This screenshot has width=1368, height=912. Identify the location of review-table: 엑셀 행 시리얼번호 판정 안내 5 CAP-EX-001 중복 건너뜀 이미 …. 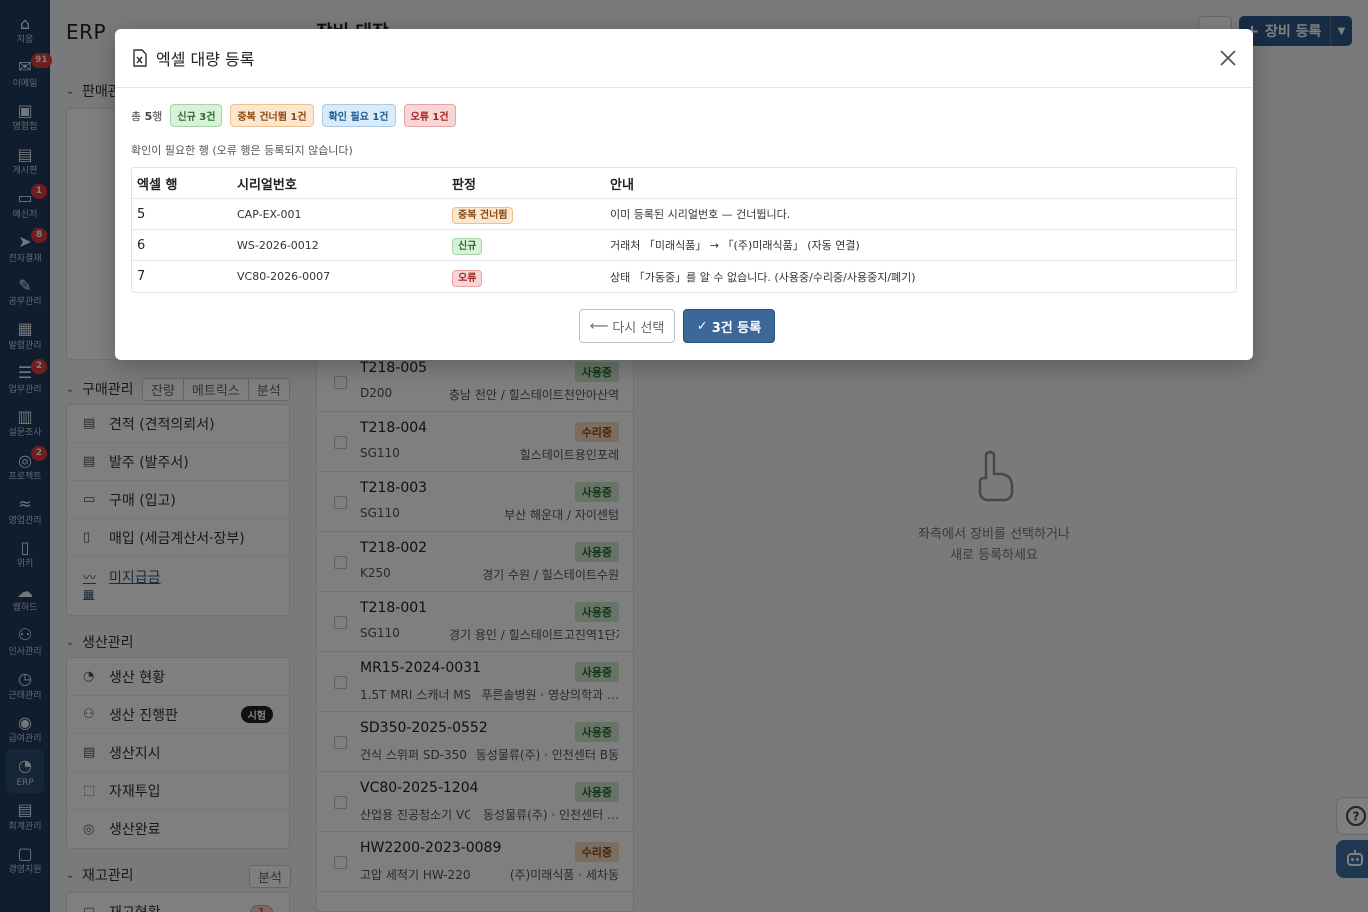
(684, 230).